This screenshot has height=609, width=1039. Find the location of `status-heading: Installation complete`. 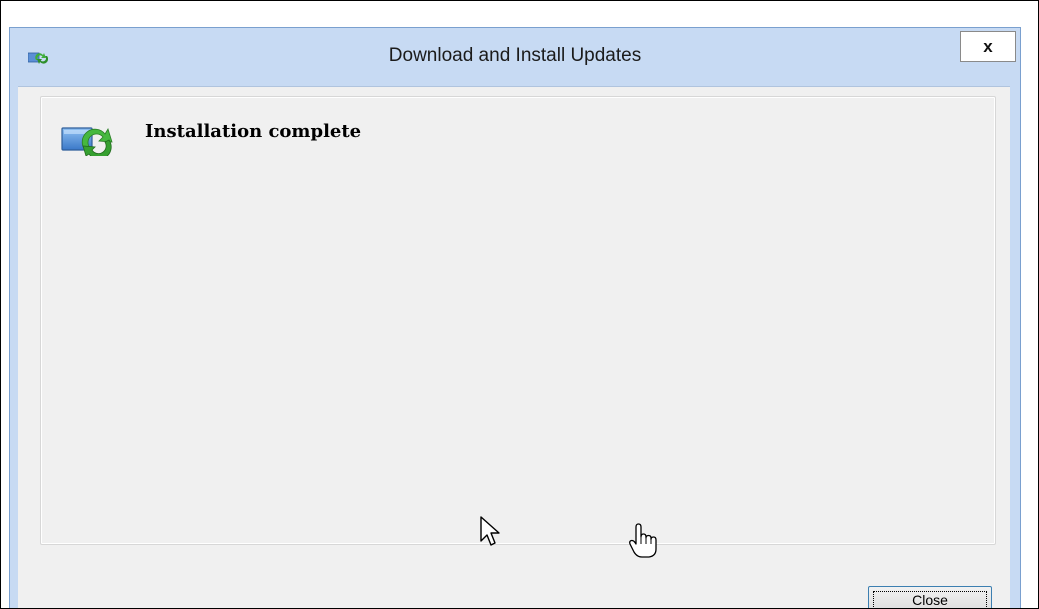

status-heading: Installation complete is located at coordinates (253, 131).